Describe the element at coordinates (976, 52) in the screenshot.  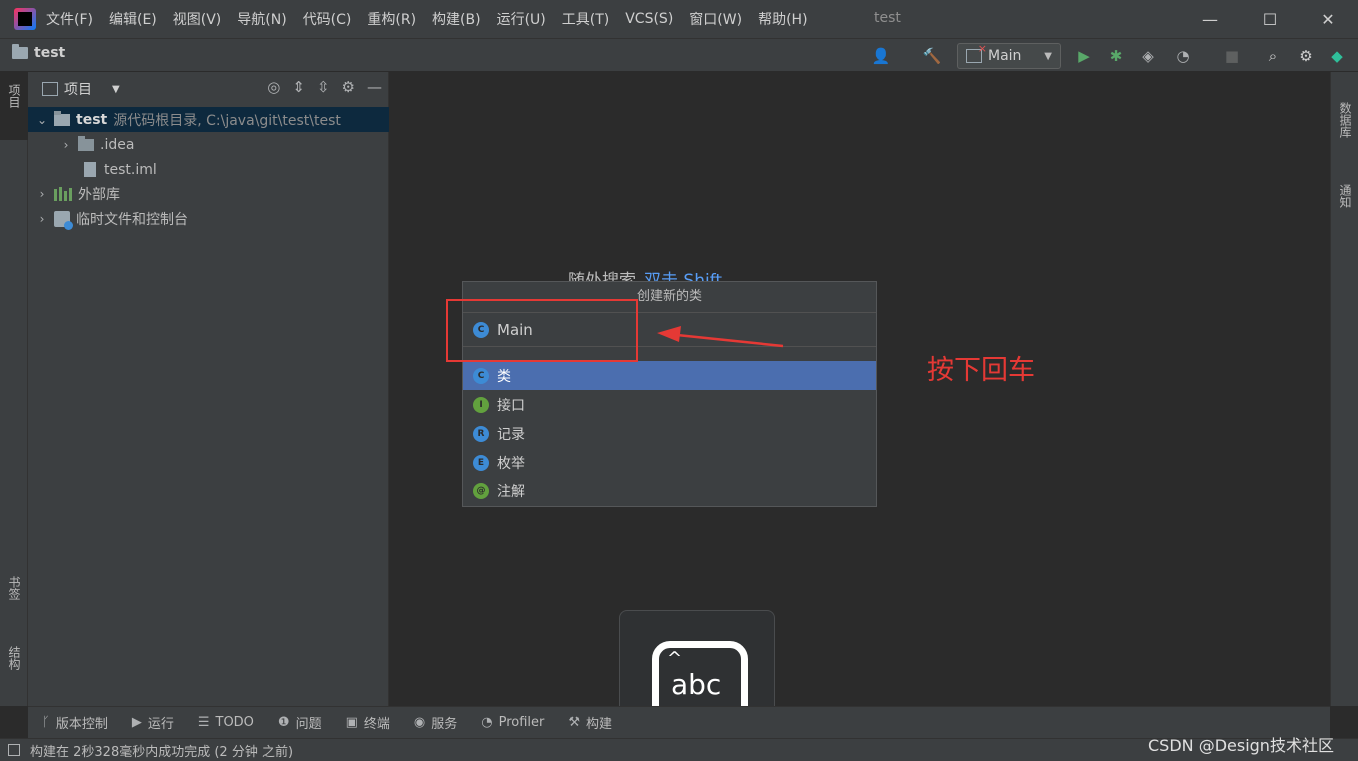
I see `run-config-icon` at that location.